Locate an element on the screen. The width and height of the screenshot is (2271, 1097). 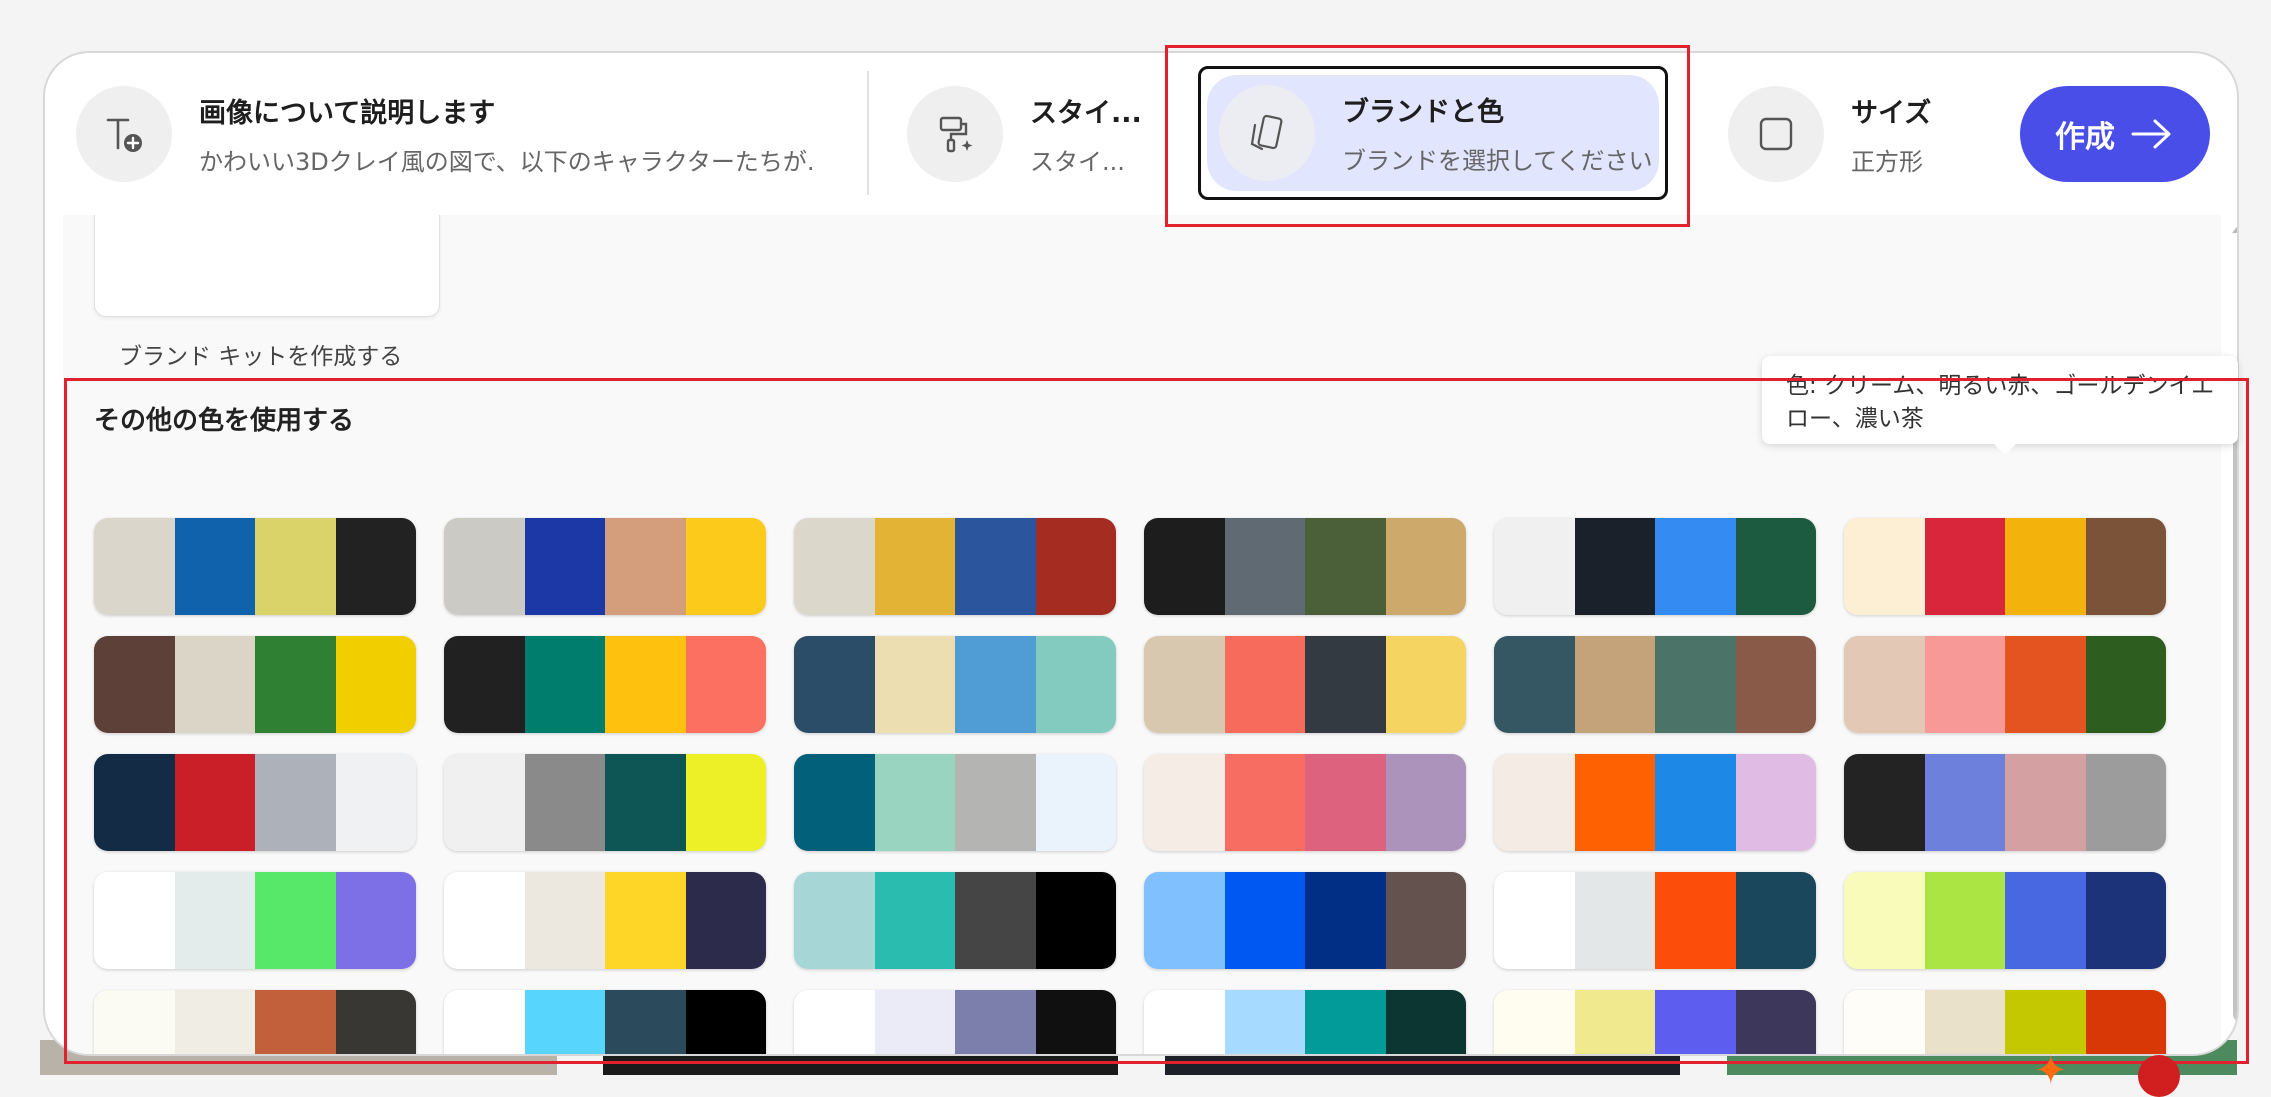
square-icon is located at coordinates (1776, 134).